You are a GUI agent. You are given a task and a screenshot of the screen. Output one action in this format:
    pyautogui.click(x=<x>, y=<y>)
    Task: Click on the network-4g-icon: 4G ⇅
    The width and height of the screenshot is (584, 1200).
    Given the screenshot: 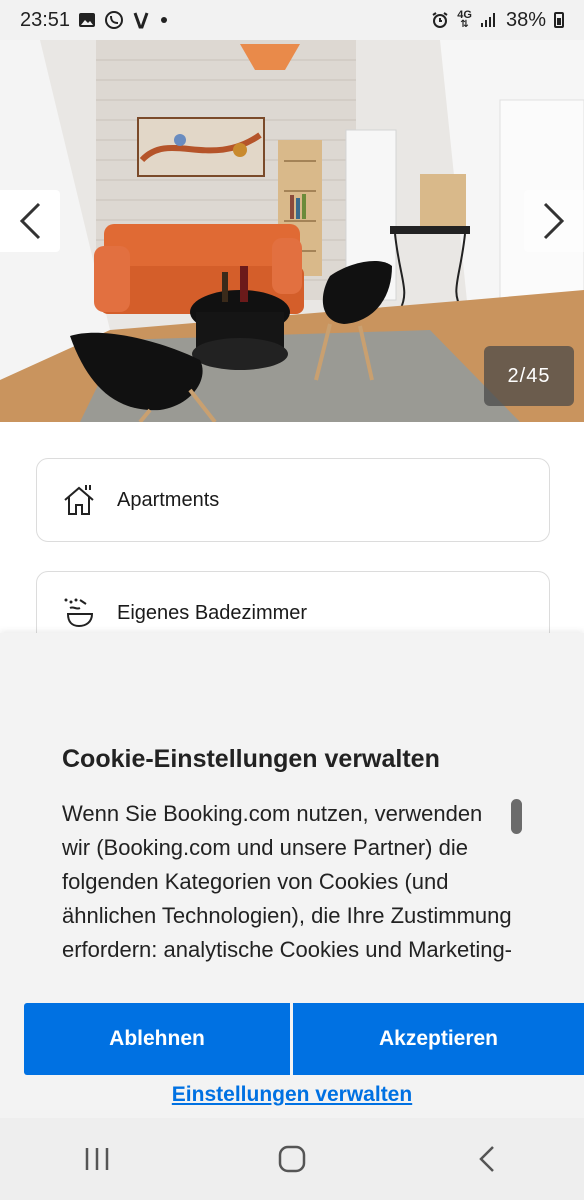 What is the action you would take?
    pyautogui.click(x=464, y=19)
    